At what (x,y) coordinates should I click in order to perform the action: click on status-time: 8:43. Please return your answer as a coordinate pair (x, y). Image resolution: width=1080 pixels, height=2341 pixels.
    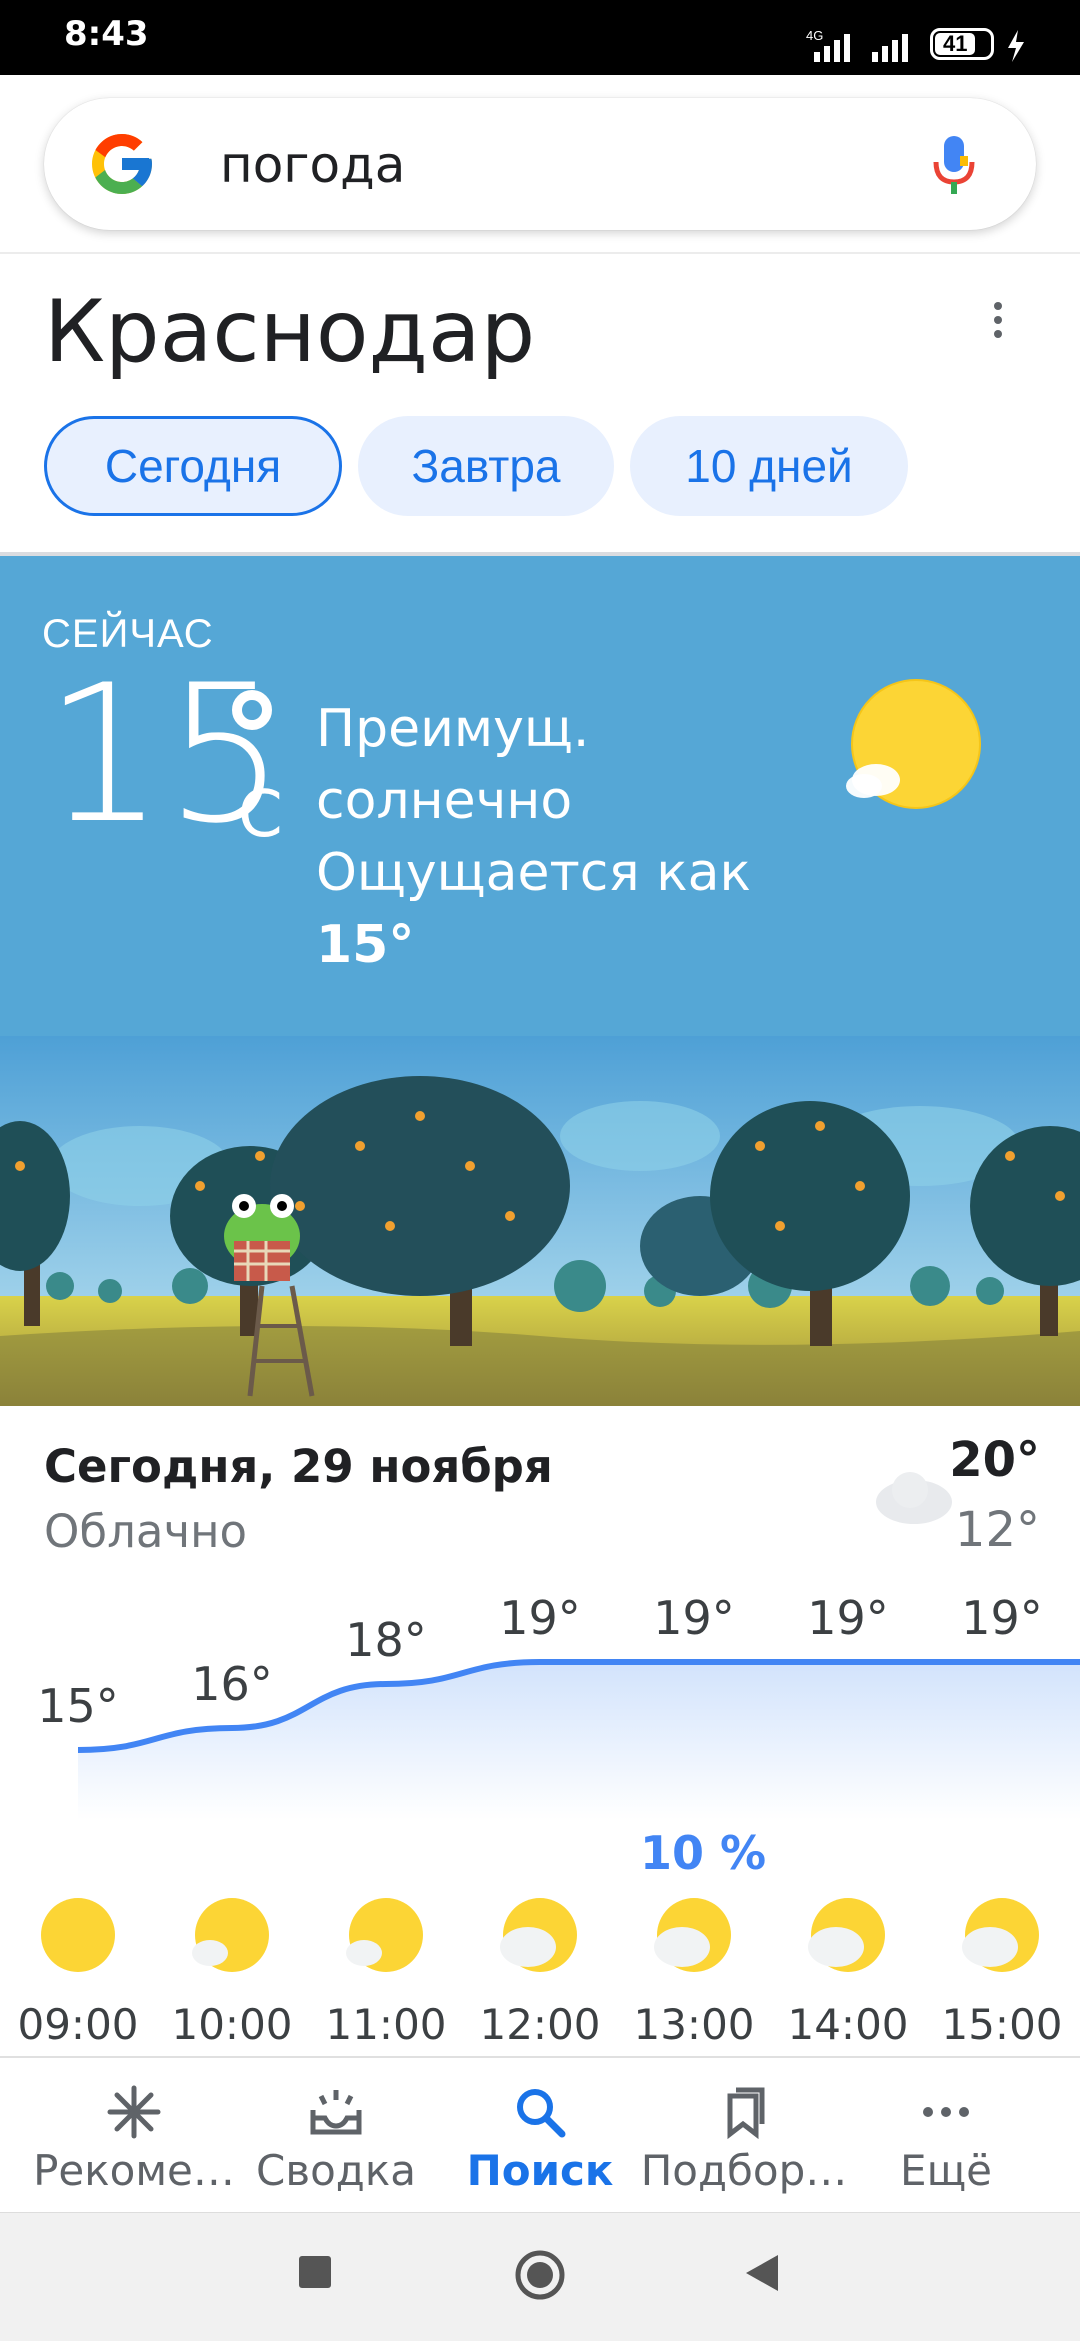
    Looking at the image, I should click on (106, 34).